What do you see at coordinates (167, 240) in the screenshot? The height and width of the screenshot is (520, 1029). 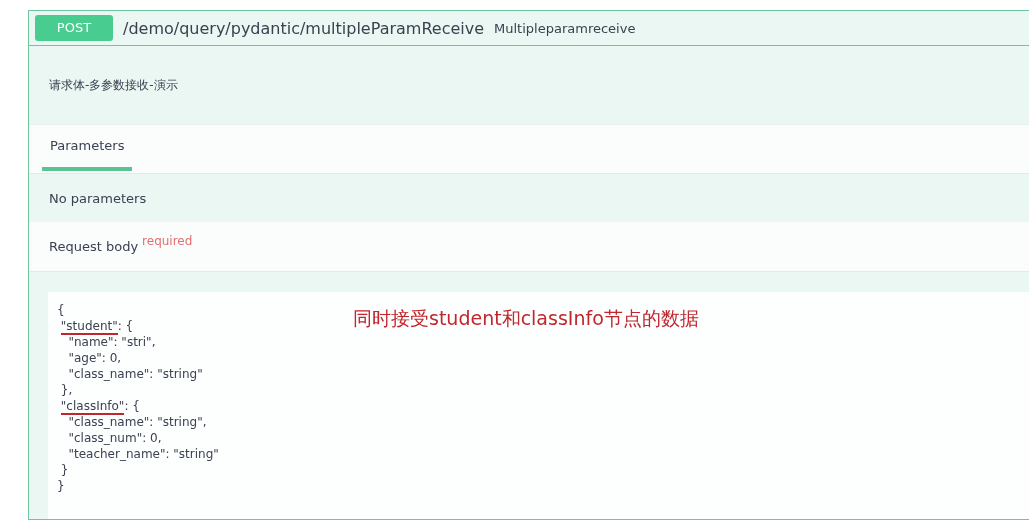 I see `required-label: required` at bounding box center [167, 240].